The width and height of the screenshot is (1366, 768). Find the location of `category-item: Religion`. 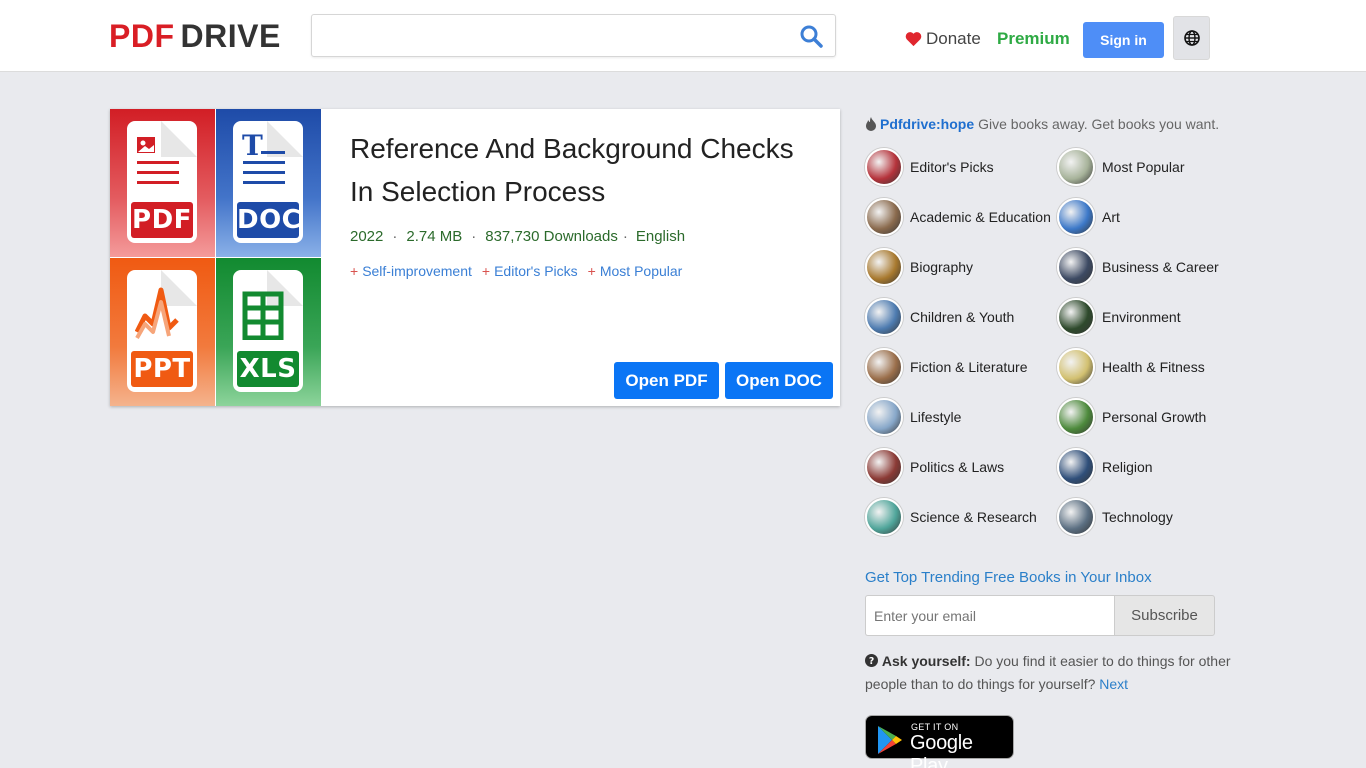

category-item: Religion is located at coordinates (1105, 467).